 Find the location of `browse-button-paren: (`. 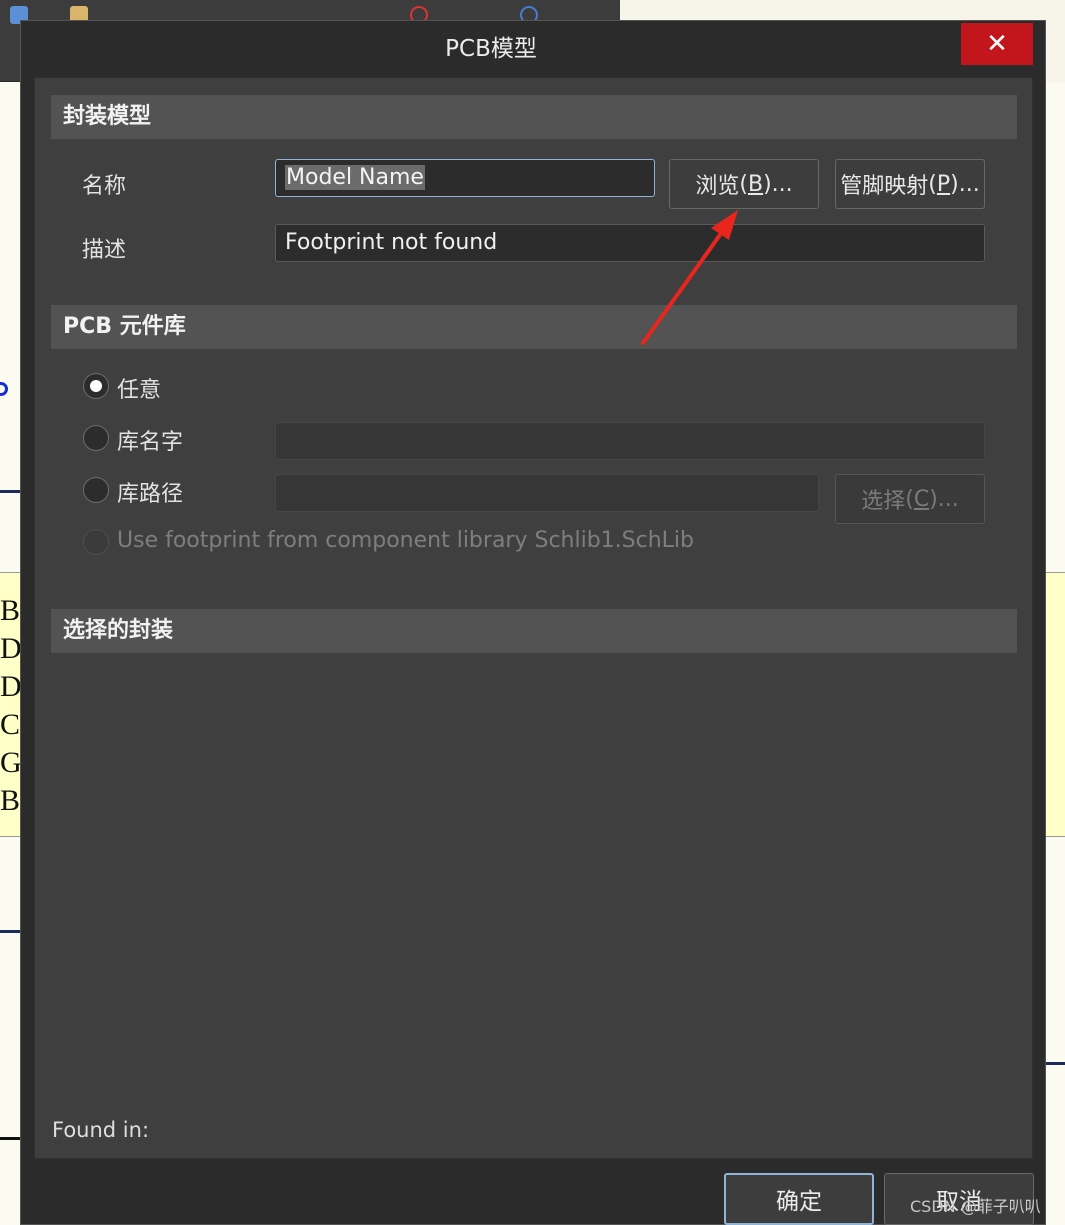

browse-button-paren: ( is located at coordinates (743, 184).